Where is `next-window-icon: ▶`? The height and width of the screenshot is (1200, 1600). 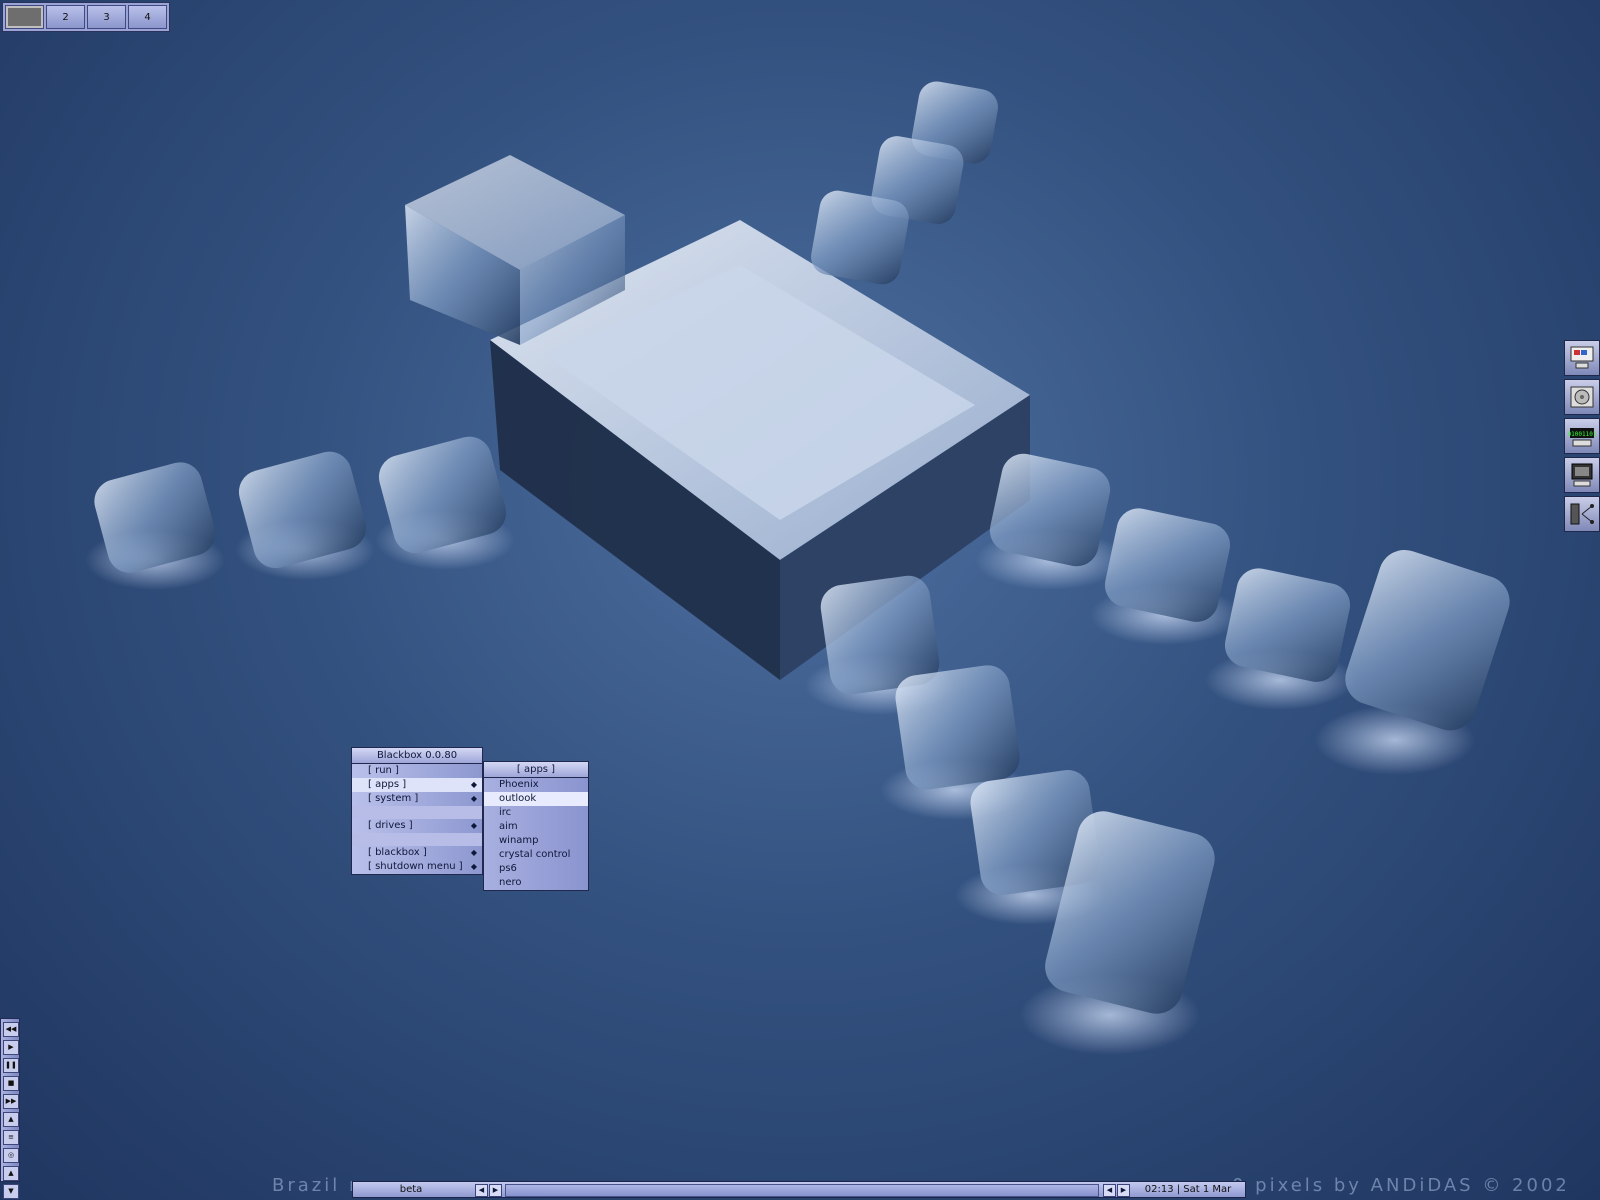 next-window-icon: ▶ is located at coordinates (1123, 1190).